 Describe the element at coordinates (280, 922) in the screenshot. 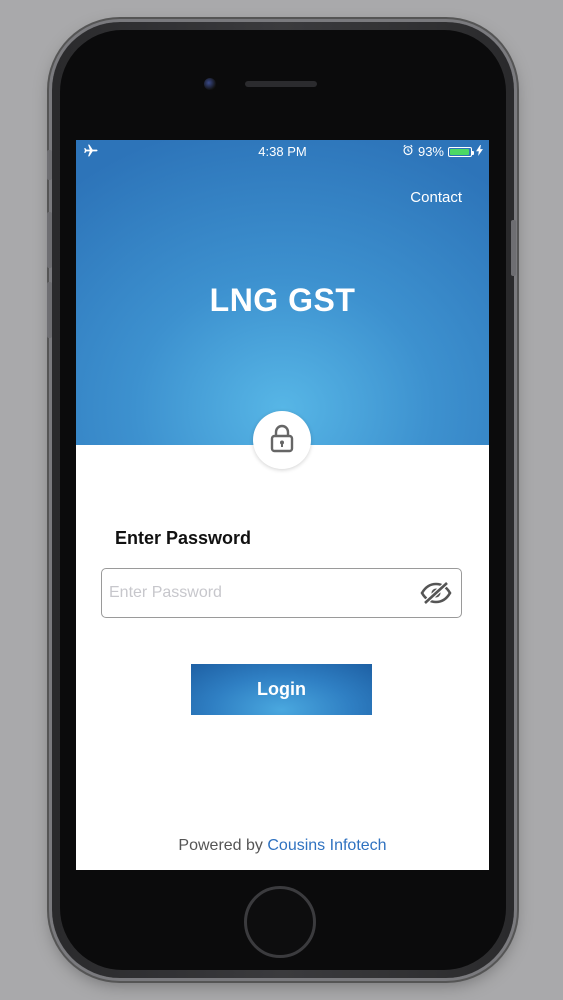

I see `home-button` at that location.